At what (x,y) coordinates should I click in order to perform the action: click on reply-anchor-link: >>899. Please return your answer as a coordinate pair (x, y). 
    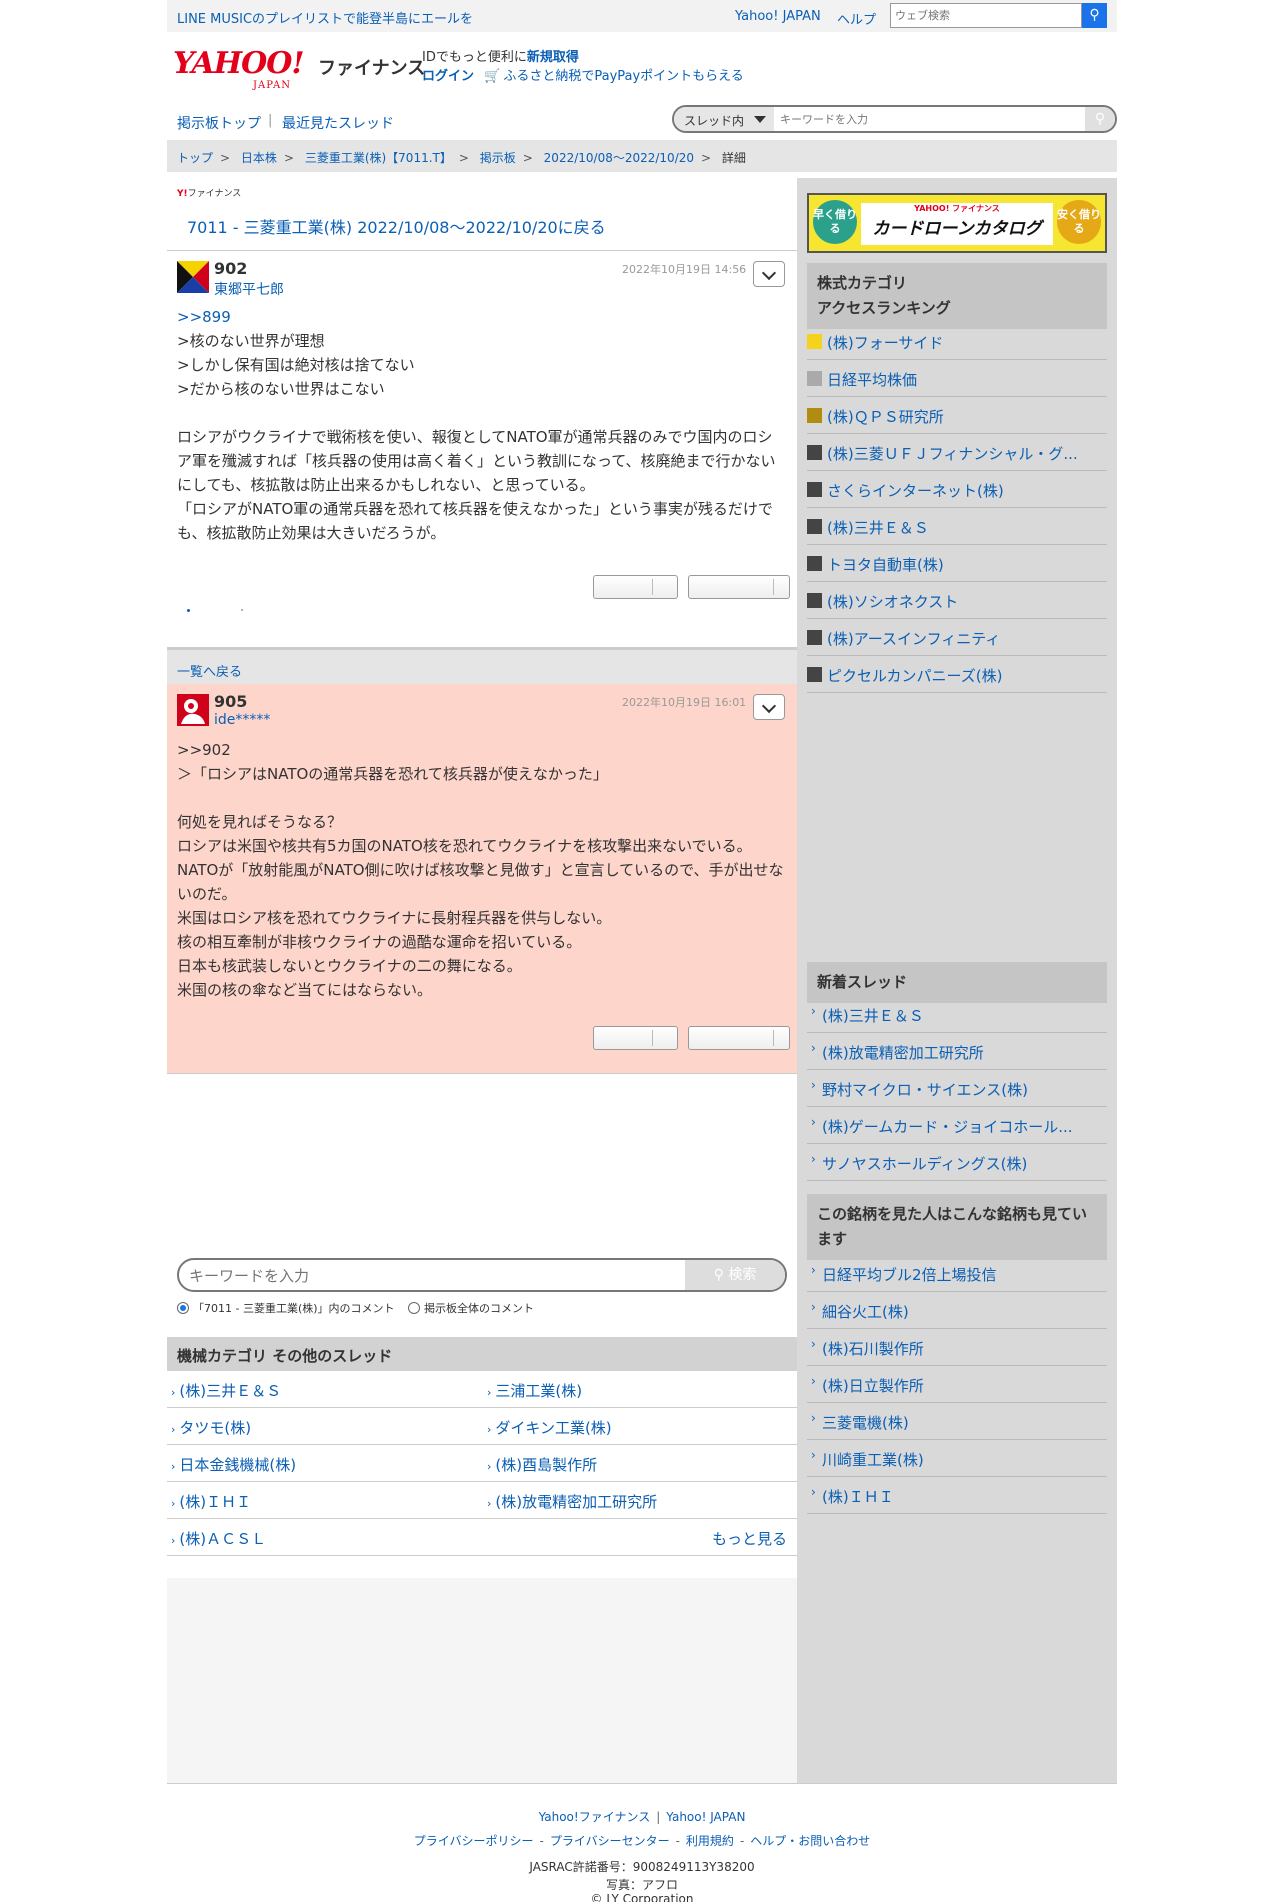
    Looking at the image, I should click on (204, 317).